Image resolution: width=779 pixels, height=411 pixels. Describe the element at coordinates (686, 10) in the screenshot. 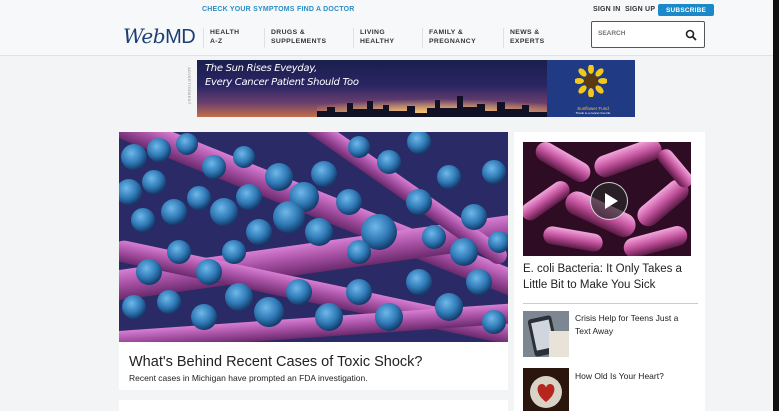

I see `subscribe-button: SUBSCRIBE` at that location.